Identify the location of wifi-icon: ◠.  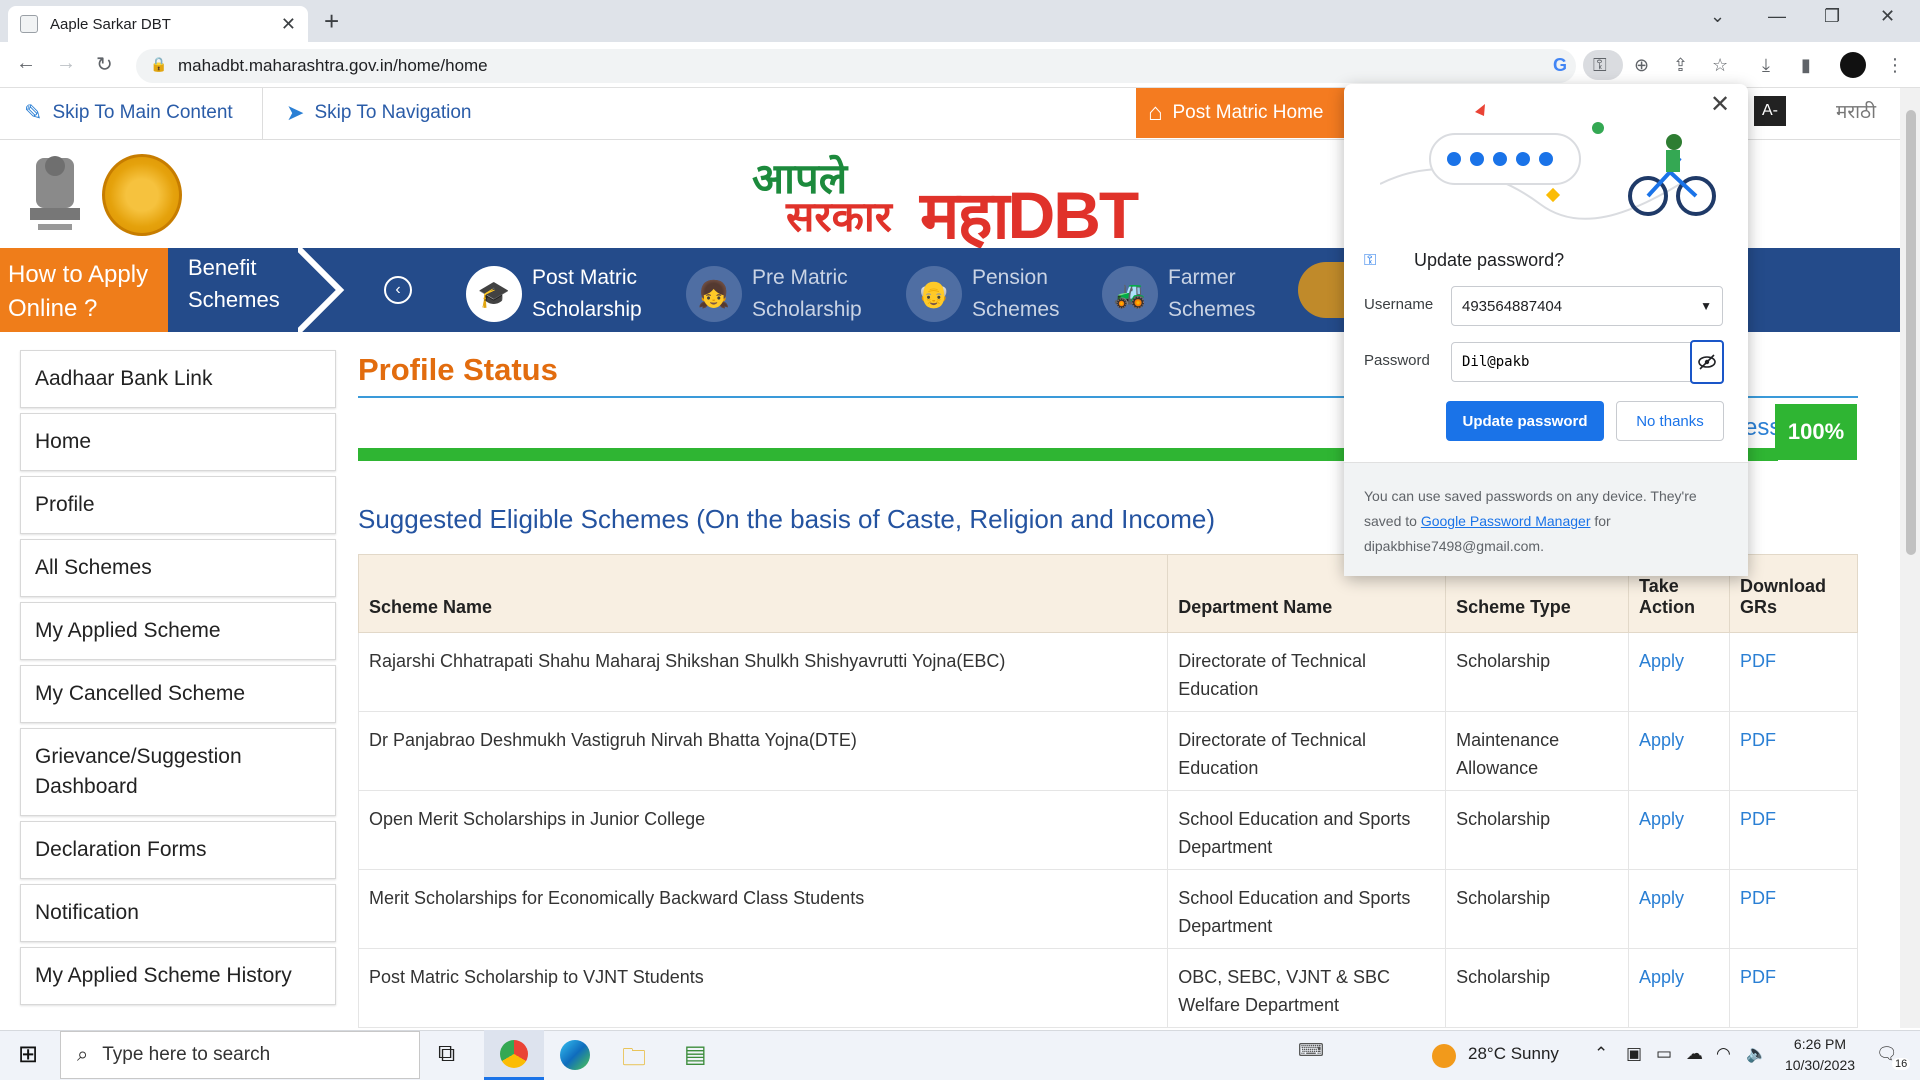
(1723, 1054).